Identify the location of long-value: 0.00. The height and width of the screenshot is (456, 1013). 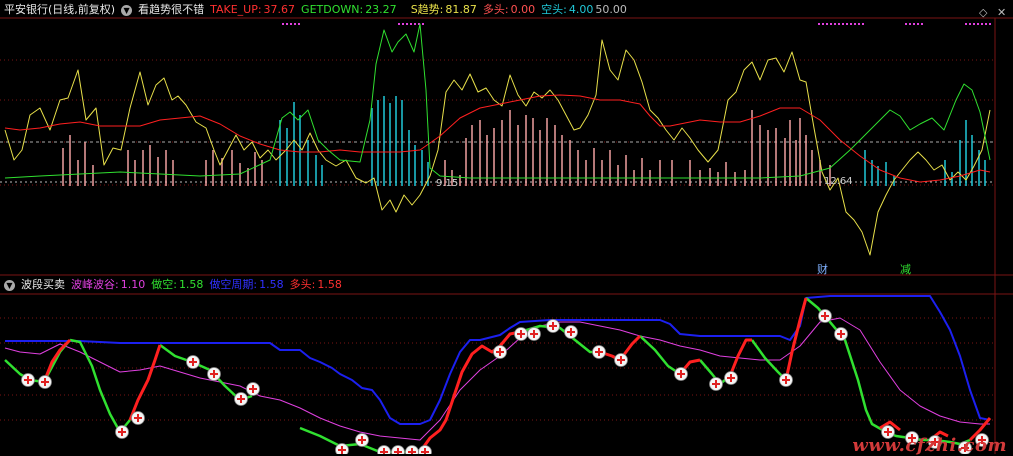
(523, 9).